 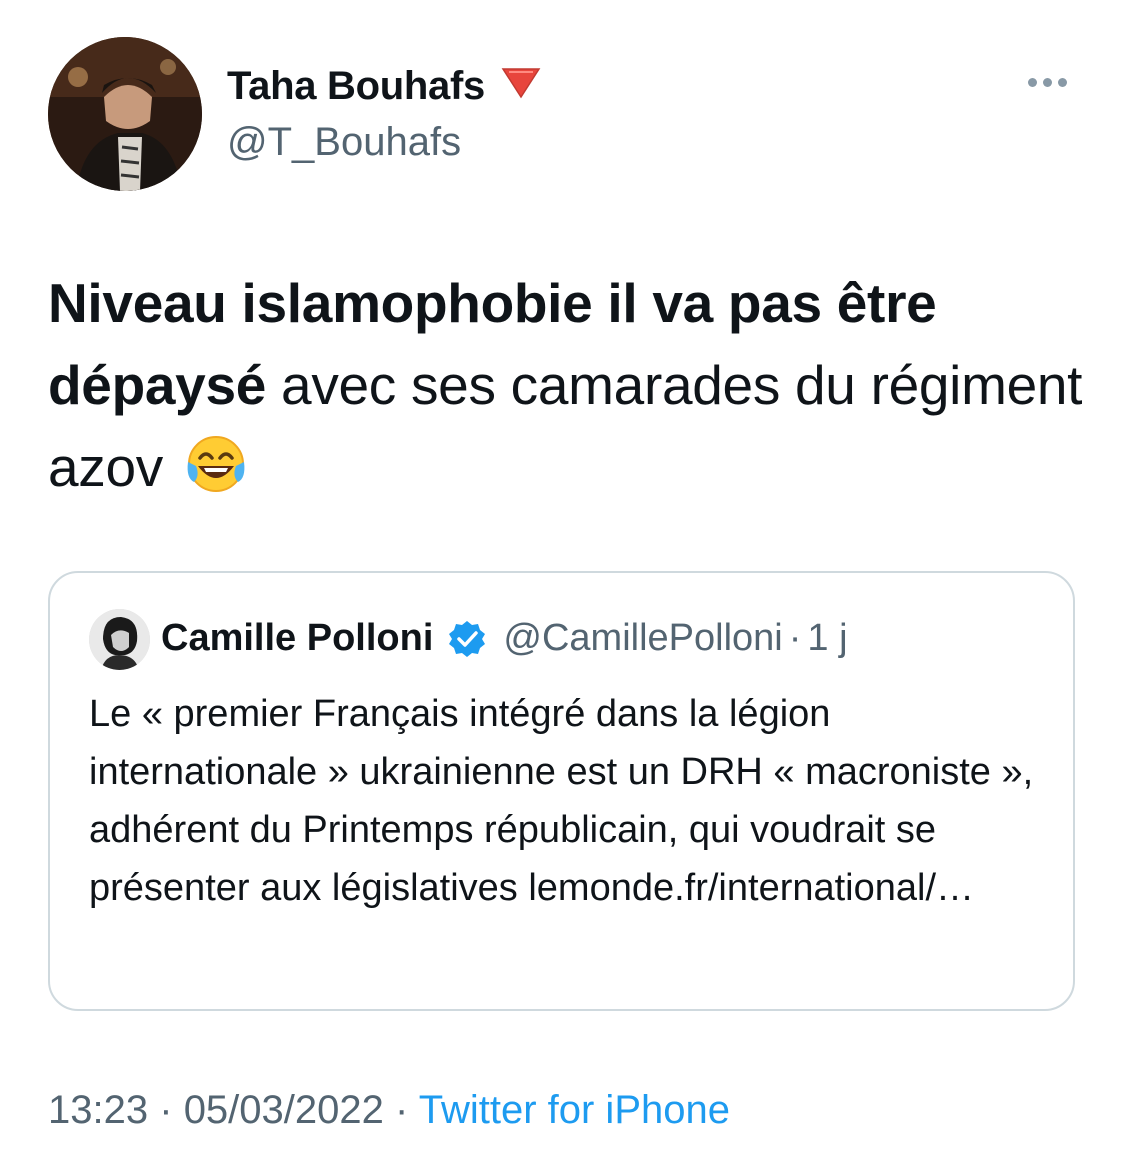 What do you see at coordinates (356, 86) in the screenshot?
I see `author-name-label: Taha Bouhafs` at bounding box center [356, 86].